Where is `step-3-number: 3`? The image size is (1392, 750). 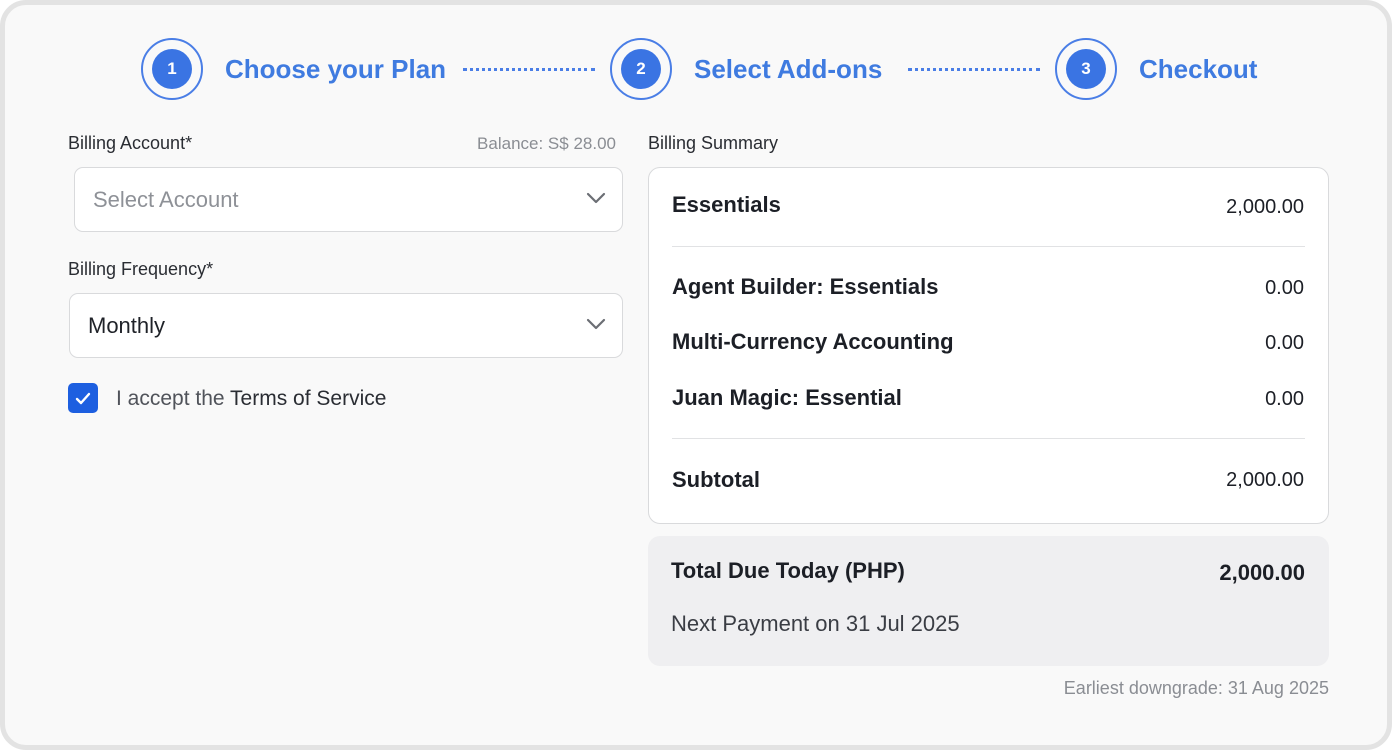 step-3-number: 3 is located at coordinates (1086, 69).